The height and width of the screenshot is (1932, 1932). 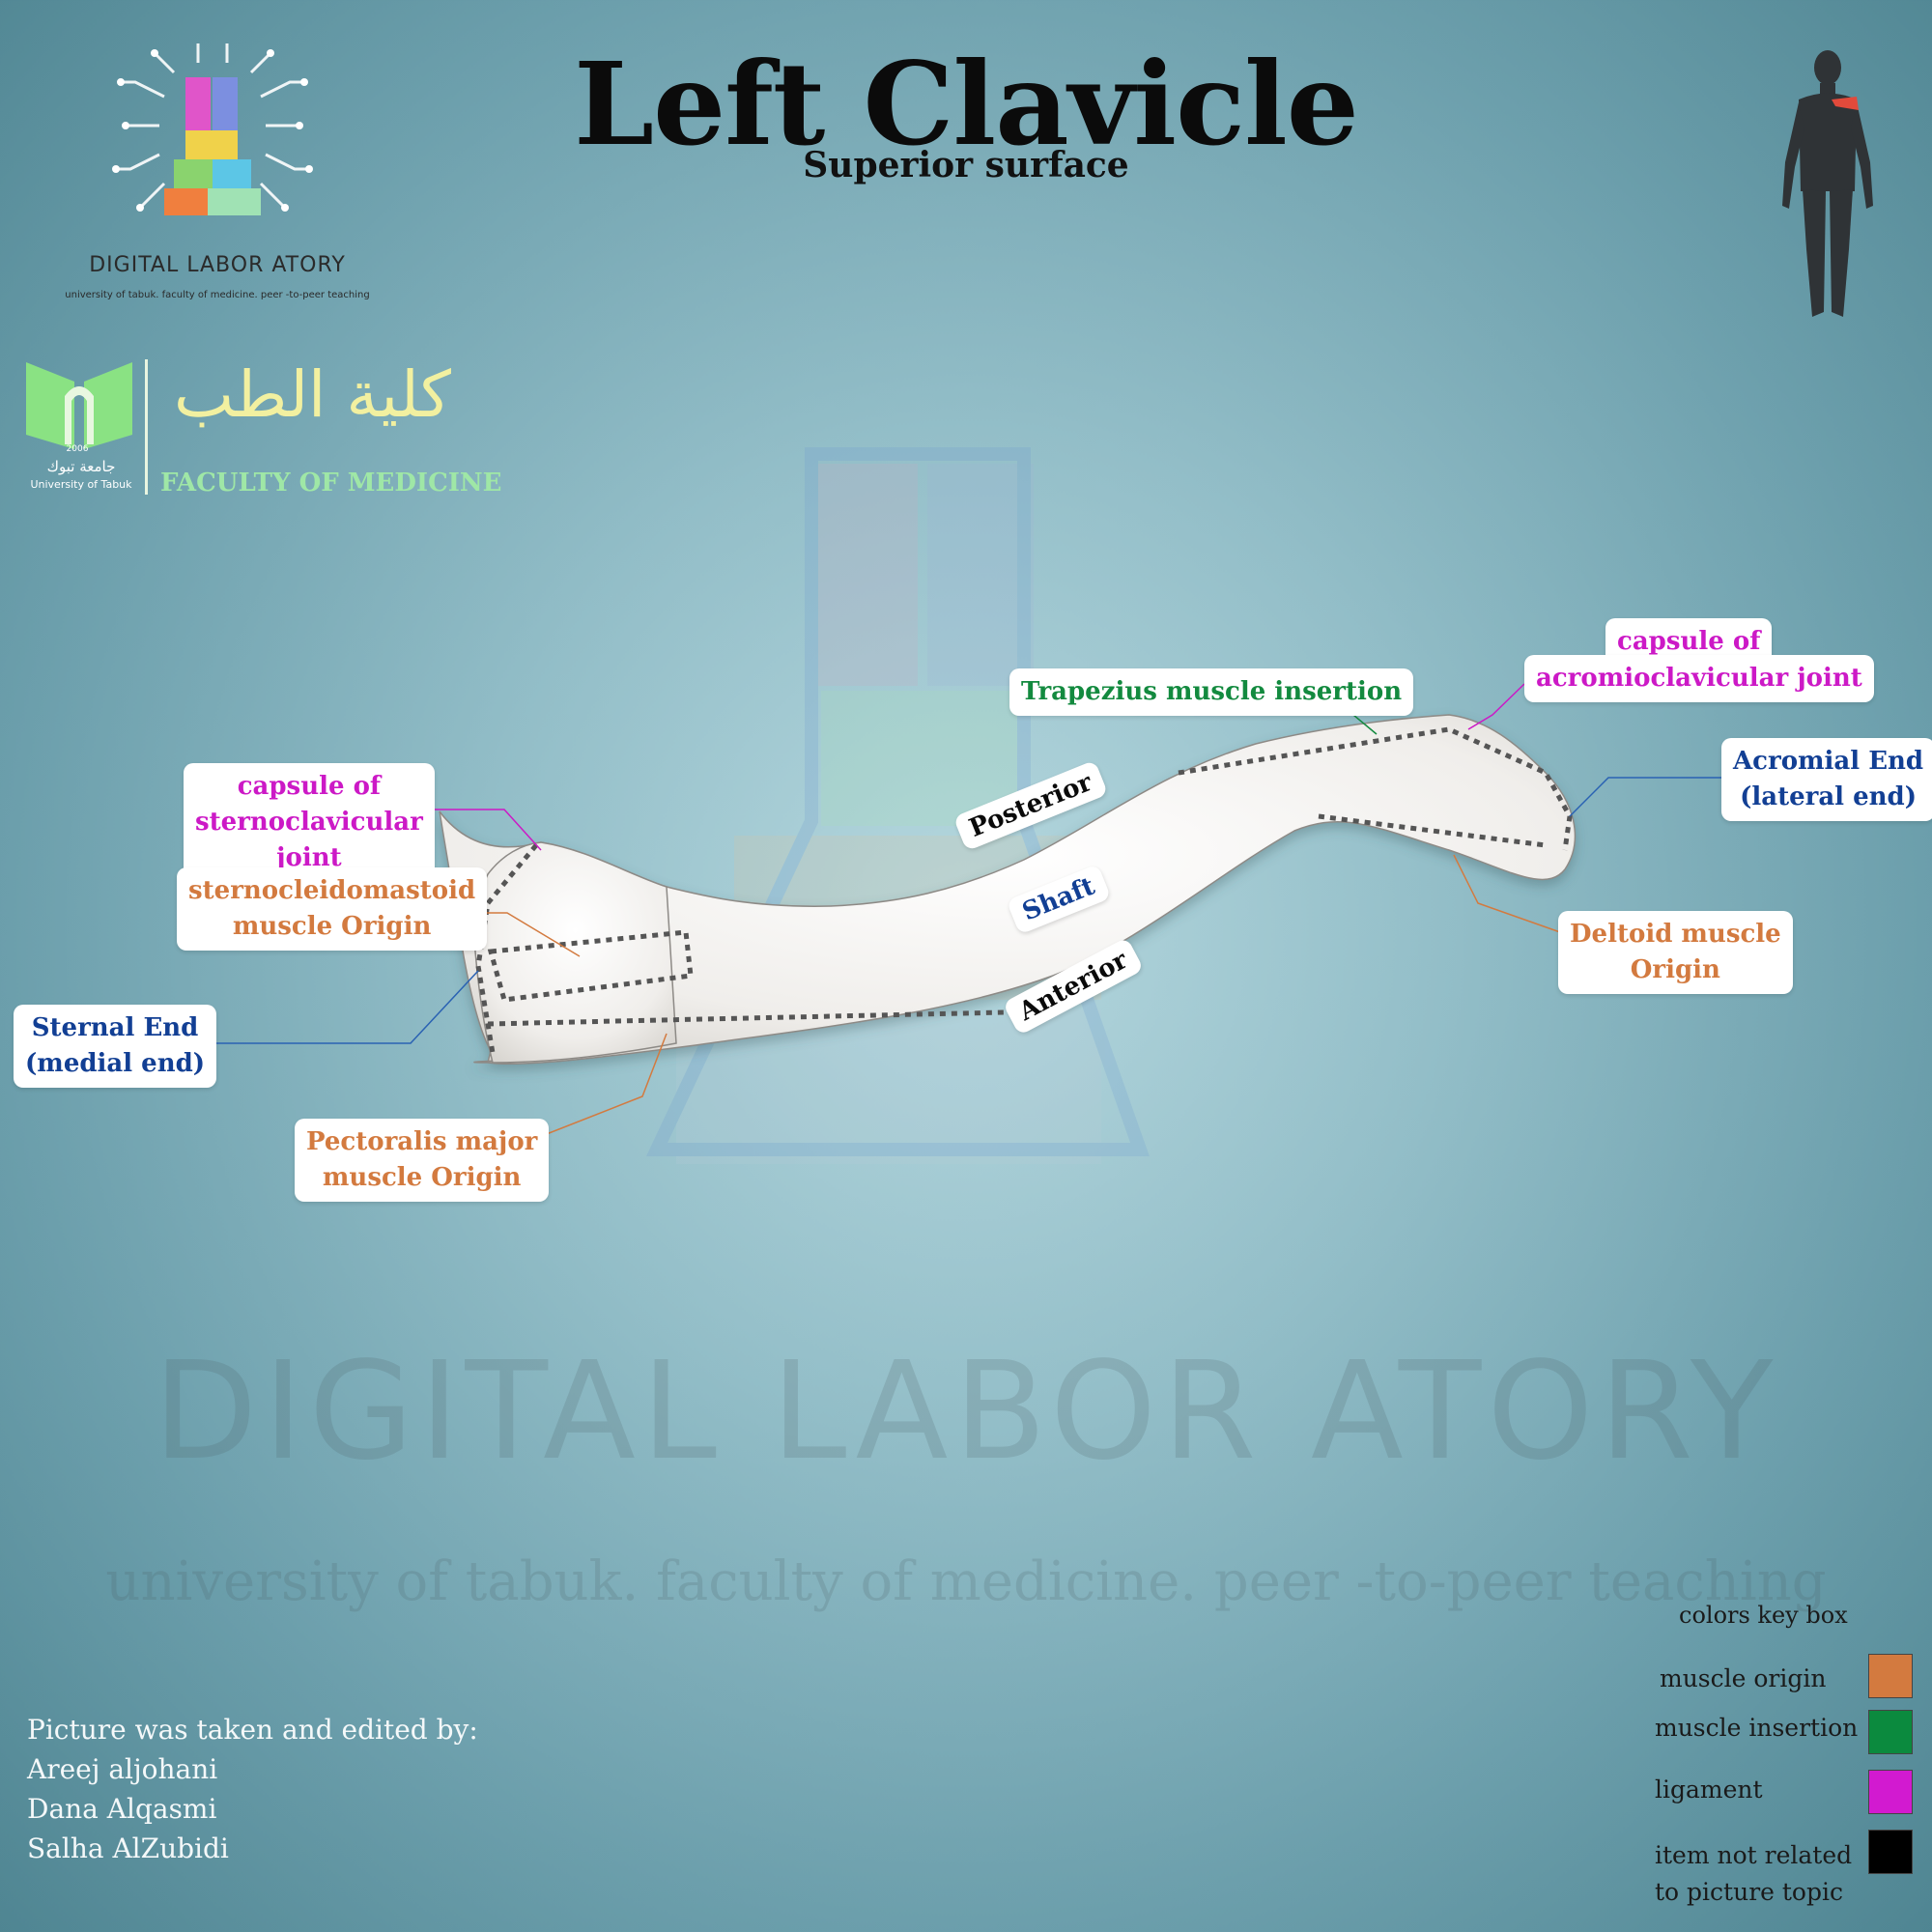 I want to click on label-trapezius-insertion: Trapezius muscle insertion, so click(x=1211, y=692).